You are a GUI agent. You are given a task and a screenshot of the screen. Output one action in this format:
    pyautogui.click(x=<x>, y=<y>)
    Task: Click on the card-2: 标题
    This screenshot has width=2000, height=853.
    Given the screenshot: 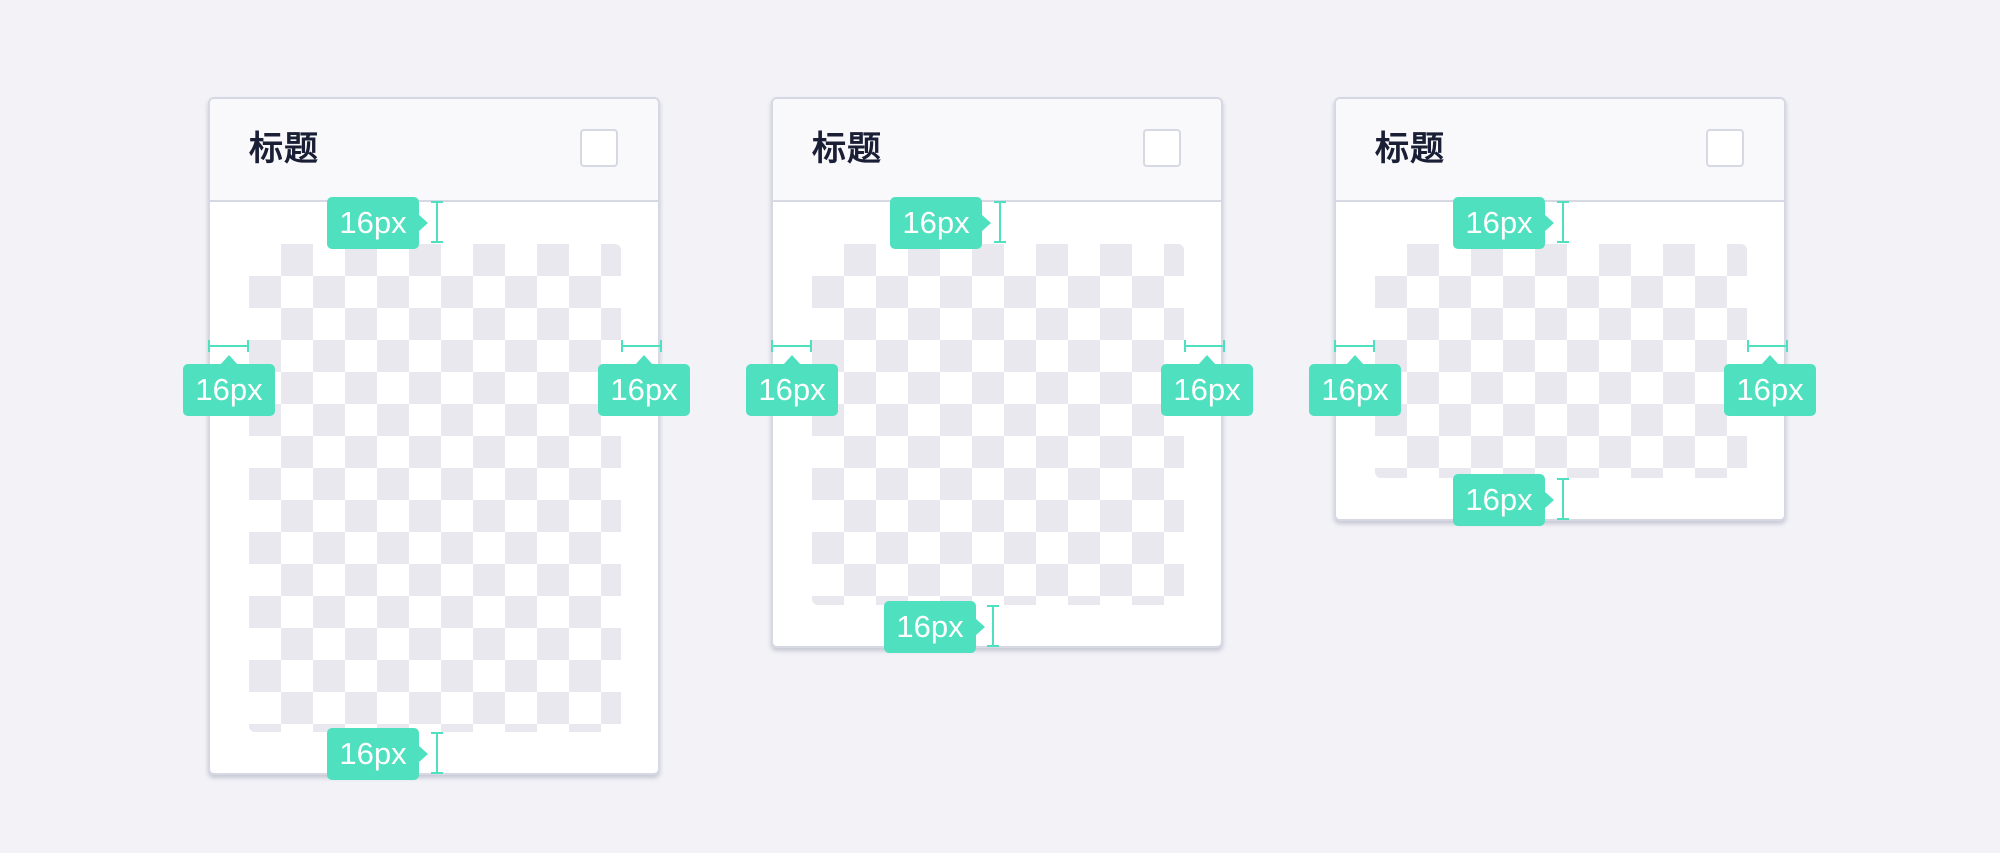 What is the action you would take?
    pyautogui.click(x=997, y=372)
    